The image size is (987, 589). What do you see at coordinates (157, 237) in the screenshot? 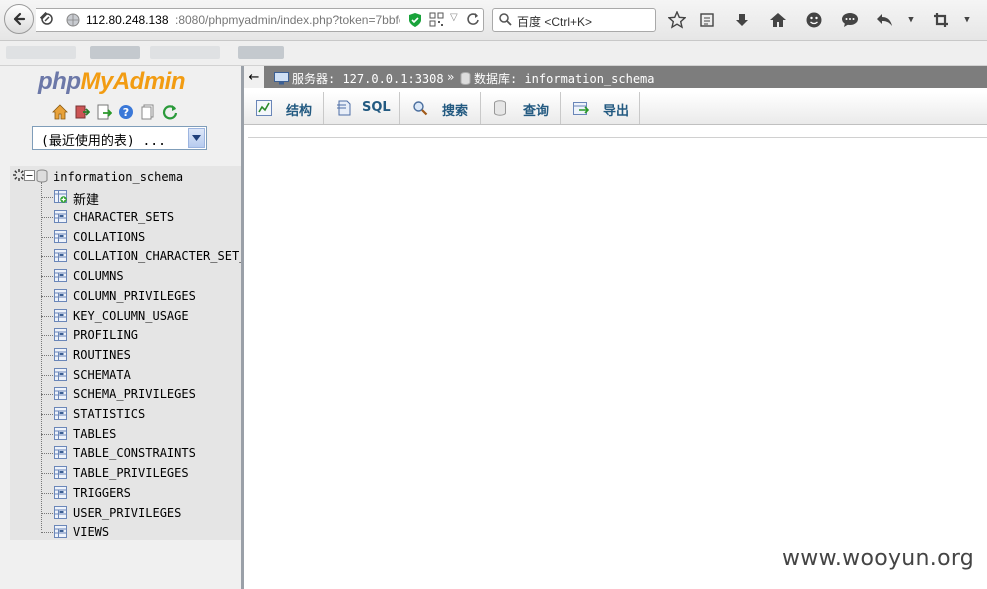
I see `table-name: COLLATIONS` at bounding box center [157, 237].